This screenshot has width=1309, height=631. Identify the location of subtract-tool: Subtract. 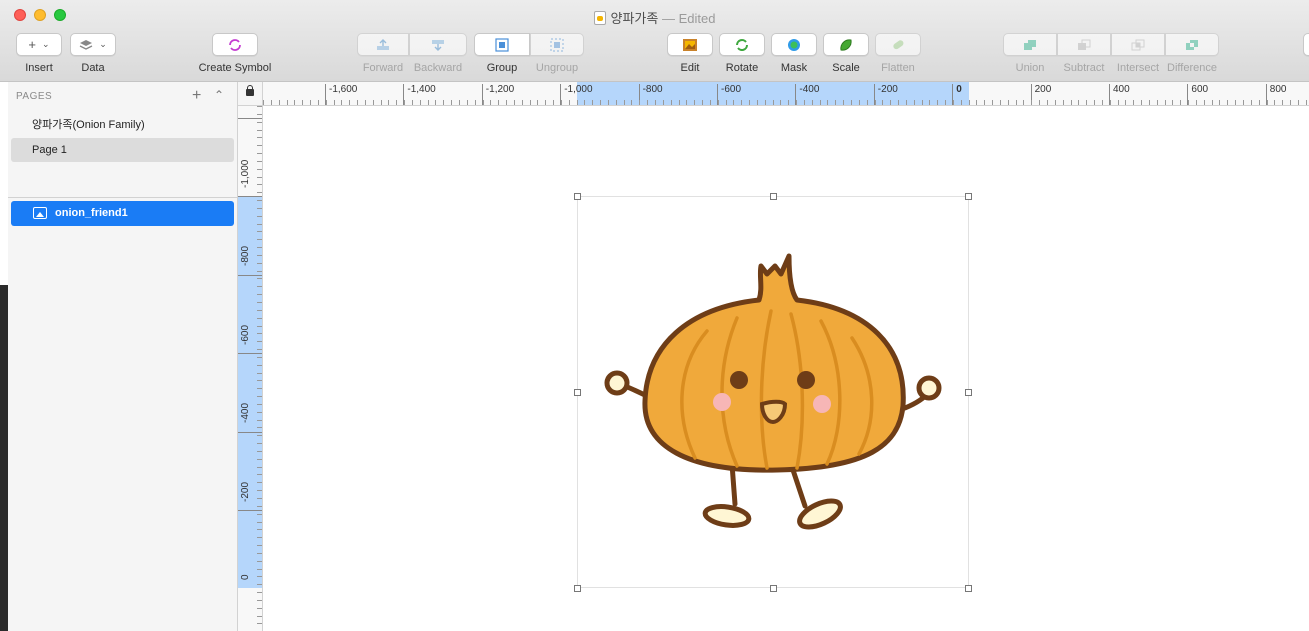
(1084, 53).